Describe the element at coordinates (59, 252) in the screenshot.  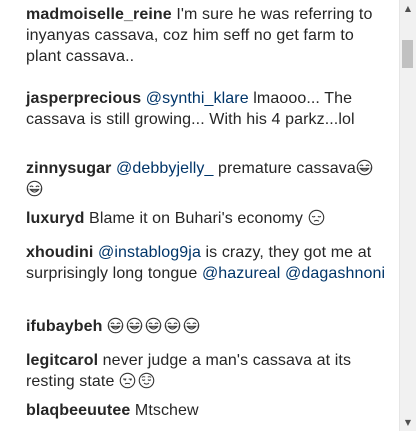
I see `comment-username: xhoudini` at that location.